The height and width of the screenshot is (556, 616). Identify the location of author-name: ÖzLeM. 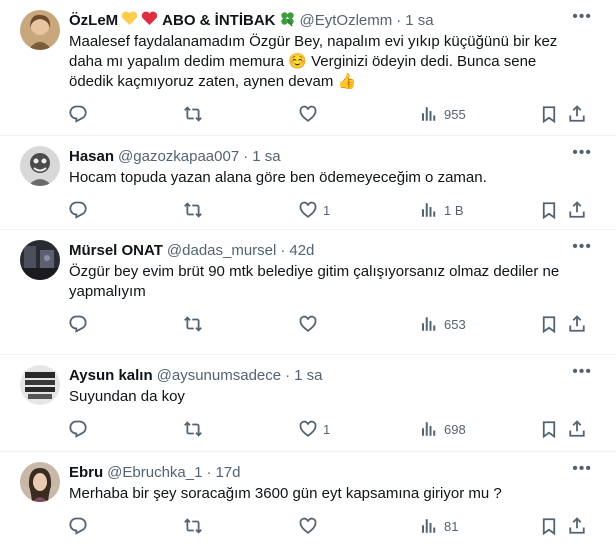
(93, 20).